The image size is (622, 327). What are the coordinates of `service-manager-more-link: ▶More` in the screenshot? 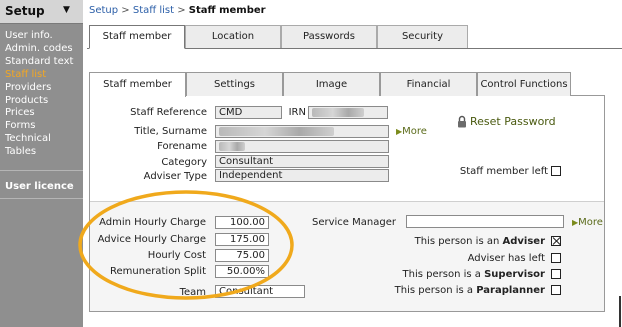 It's located at (587, 222).